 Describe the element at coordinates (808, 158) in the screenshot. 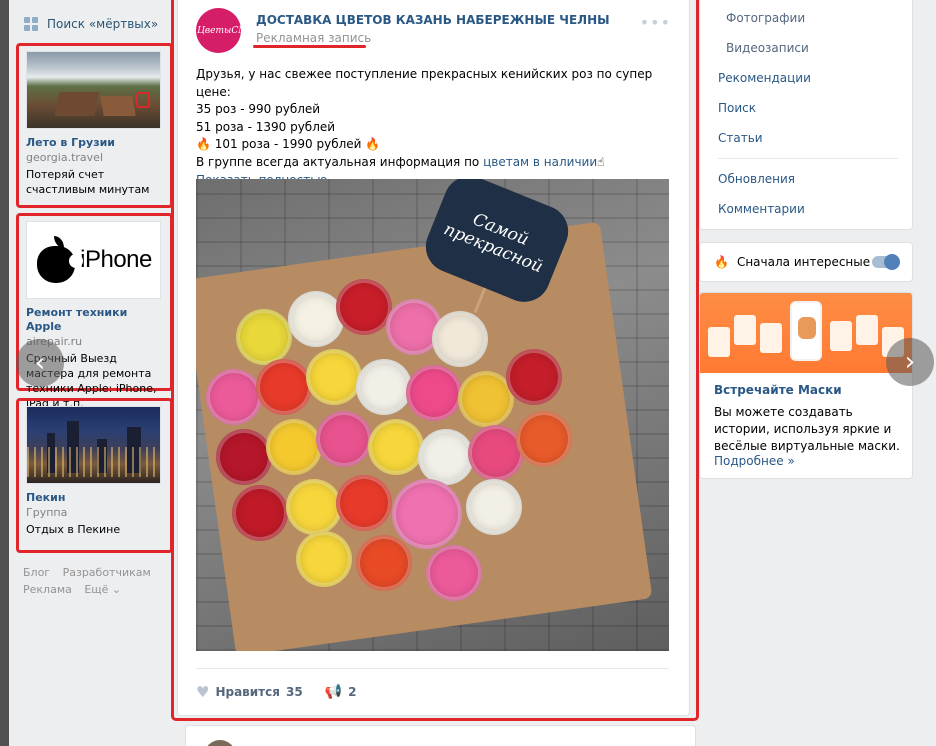

I see `divider` at that location.